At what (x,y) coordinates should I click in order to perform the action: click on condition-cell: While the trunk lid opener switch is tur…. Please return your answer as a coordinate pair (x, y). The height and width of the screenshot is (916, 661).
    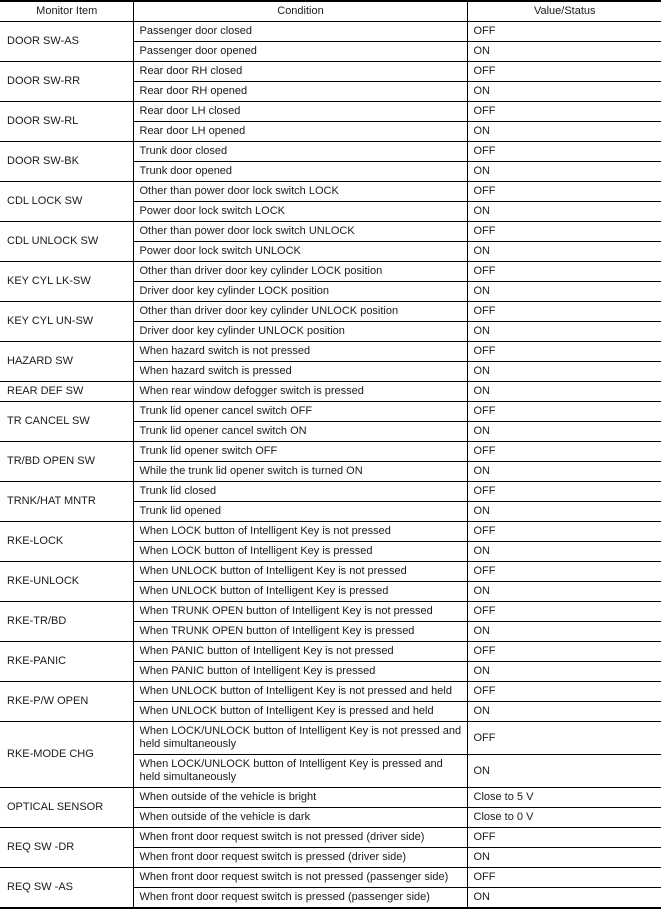
    Looking at the image, I should click on (300, 471).